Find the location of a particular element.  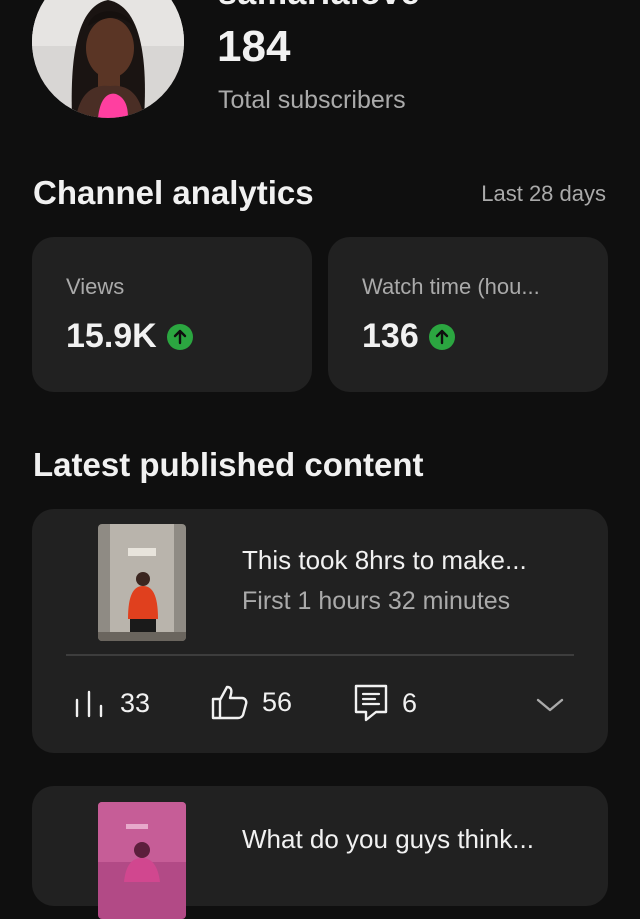

likes-count: 56 is located at coordinates (277, 701).